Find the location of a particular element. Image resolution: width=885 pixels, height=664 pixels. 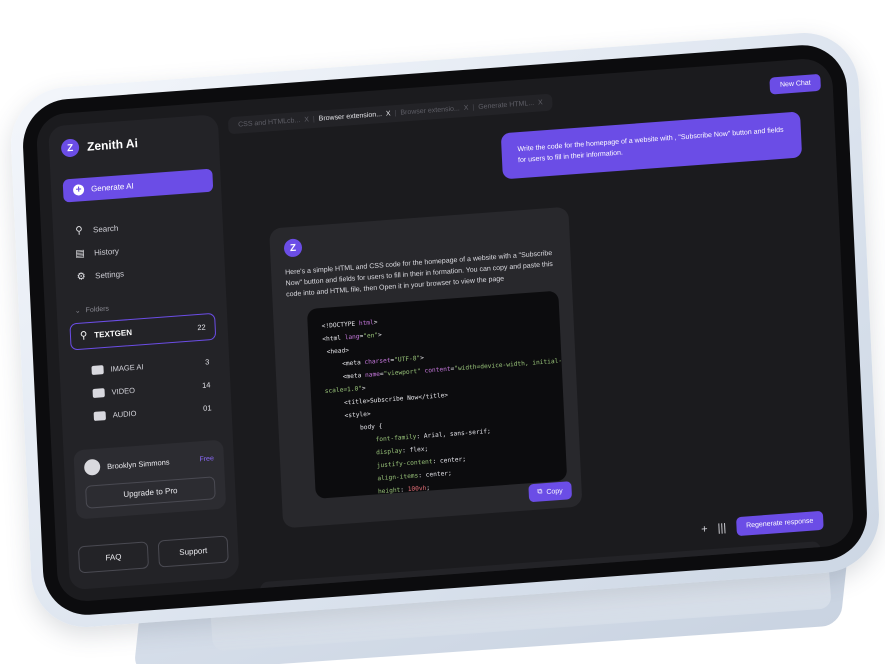

user-card: Brooklyn Simmons Free Upgrade to Pro is located at coordinates (150, 479).